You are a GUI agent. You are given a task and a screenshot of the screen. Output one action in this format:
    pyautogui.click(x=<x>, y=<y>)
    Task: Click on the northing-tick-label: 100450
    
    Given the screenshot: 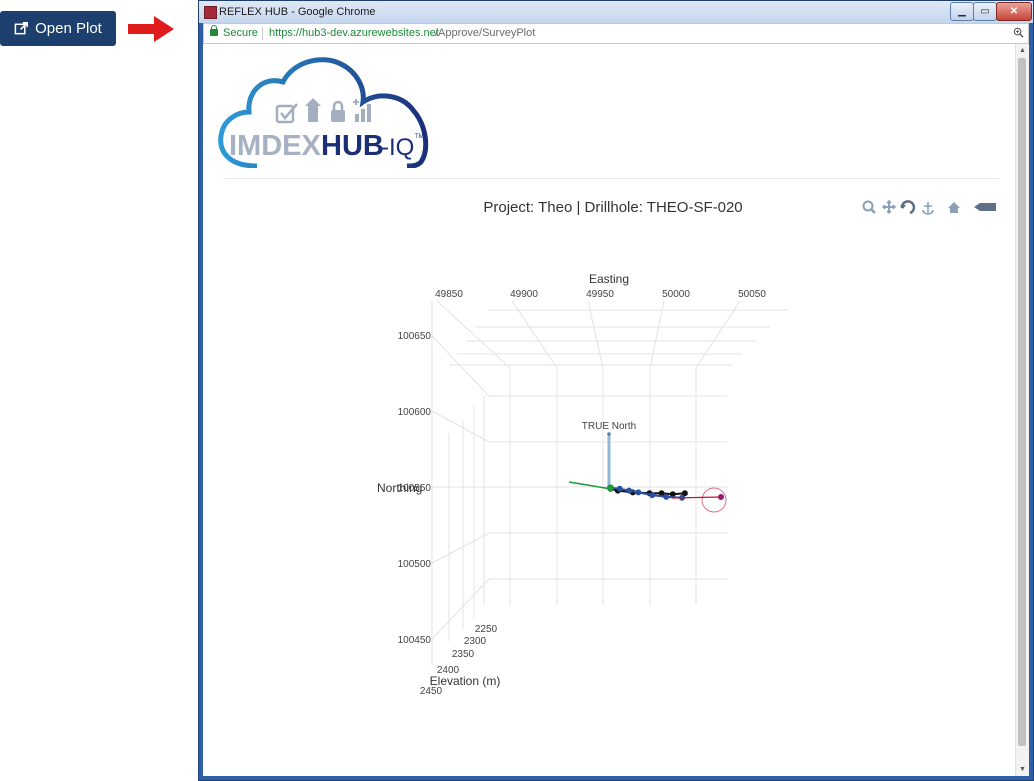 What is the action you would take?
    pyautogui.click(x=415, y=640)
    